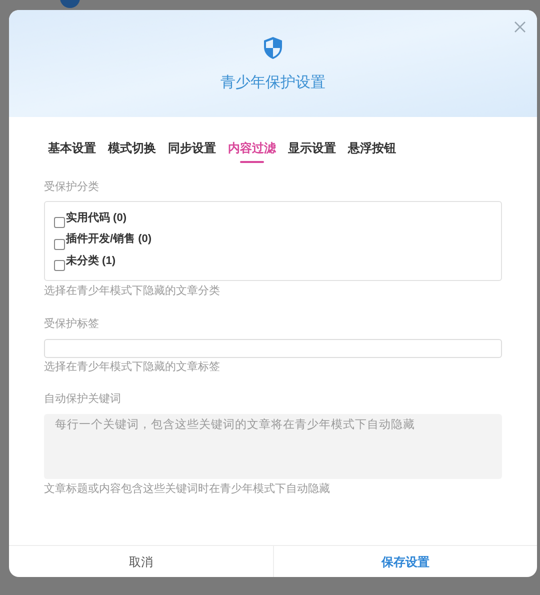 The height and width of the screenshot is (595, 540). Describe the element at coordinates (273, 48) in the screenshot. I see `shield-icon` at that location.